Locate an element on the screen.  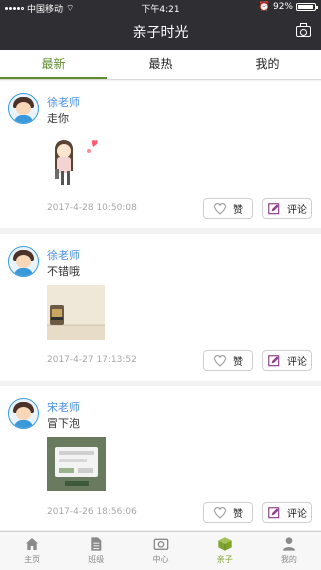
nav-center: 中心 is located at coordinates (160, 551).